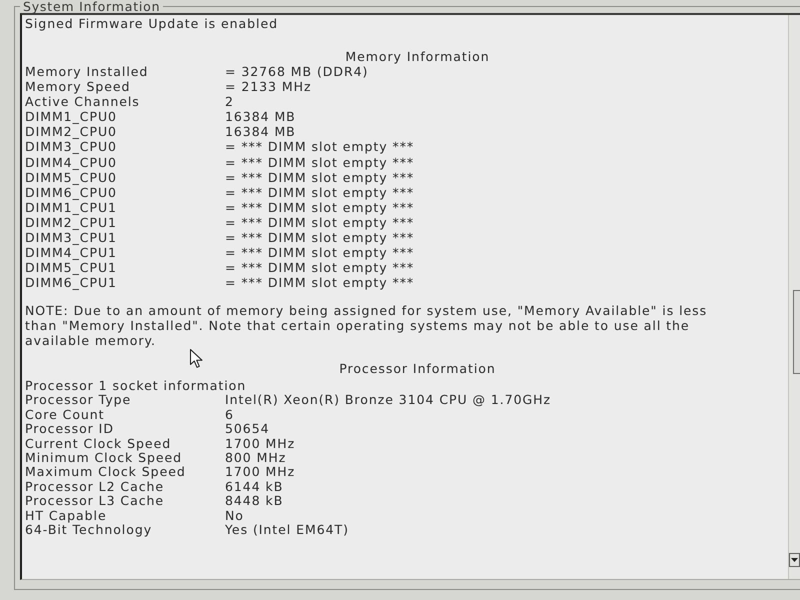 The image size is (800, 600). What do you see at coordinates (86, 72) in the screenshot?
I see `field-label: Memory Installed` at bounding box center [86, 72].